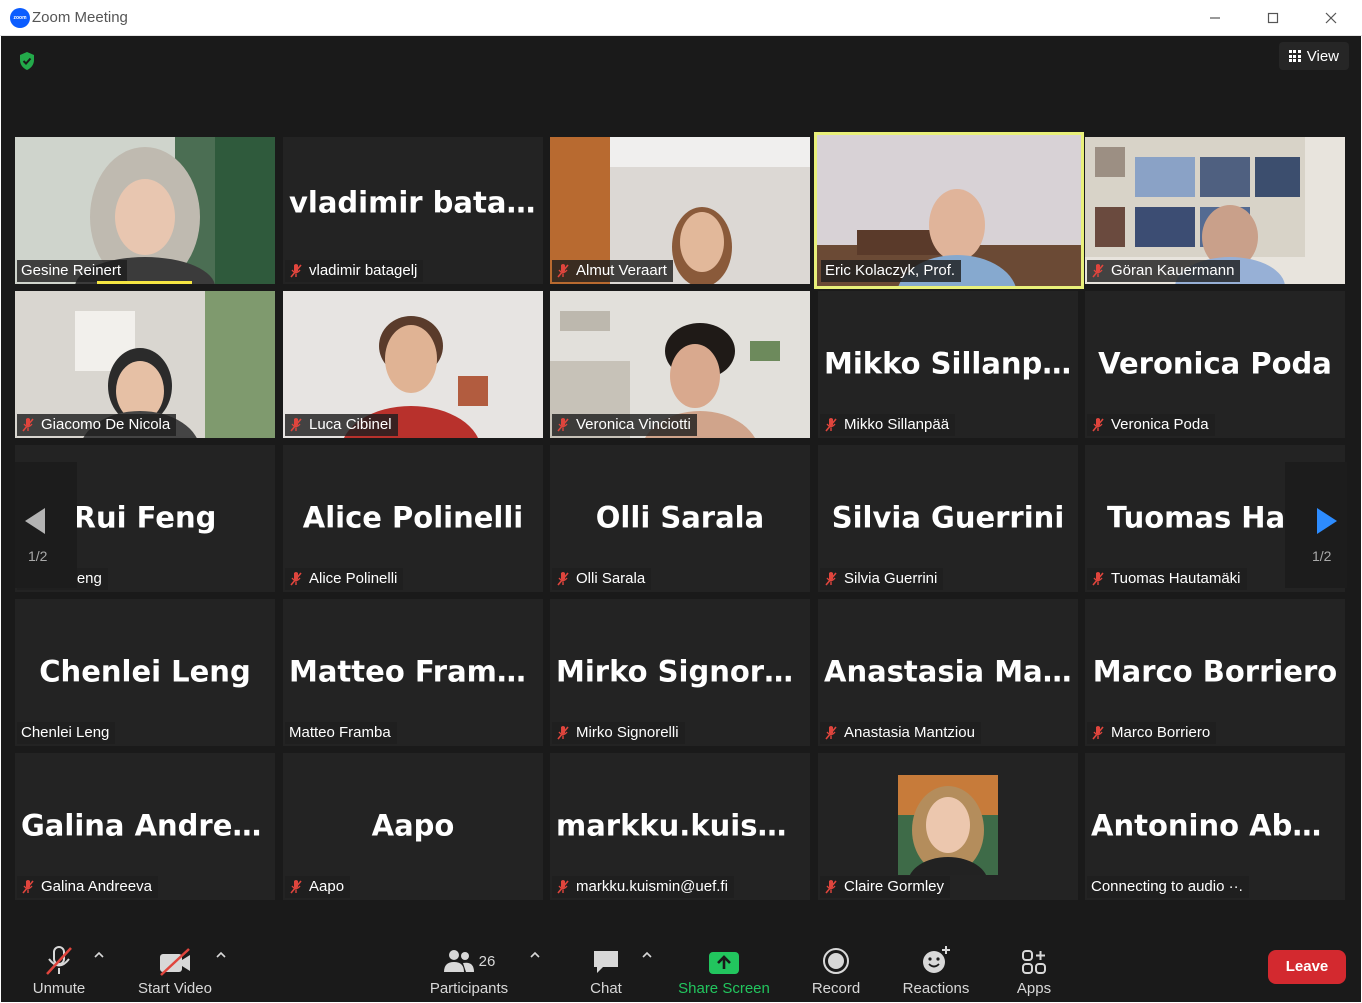  What do you see at coordinates (59, 969) in the screenshot?
I see `unmute-button: Unmute` at bounding box center [59, 969].